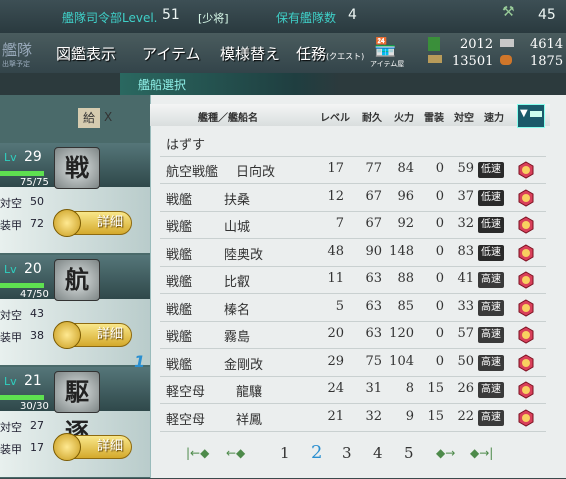 This screenshot has width=566, height=479. Describe the element at coordinates (353, 280) in the screenshot. I see `ship-row: 戦艦 比叡 11 63 88 0 41 高速` at that location.